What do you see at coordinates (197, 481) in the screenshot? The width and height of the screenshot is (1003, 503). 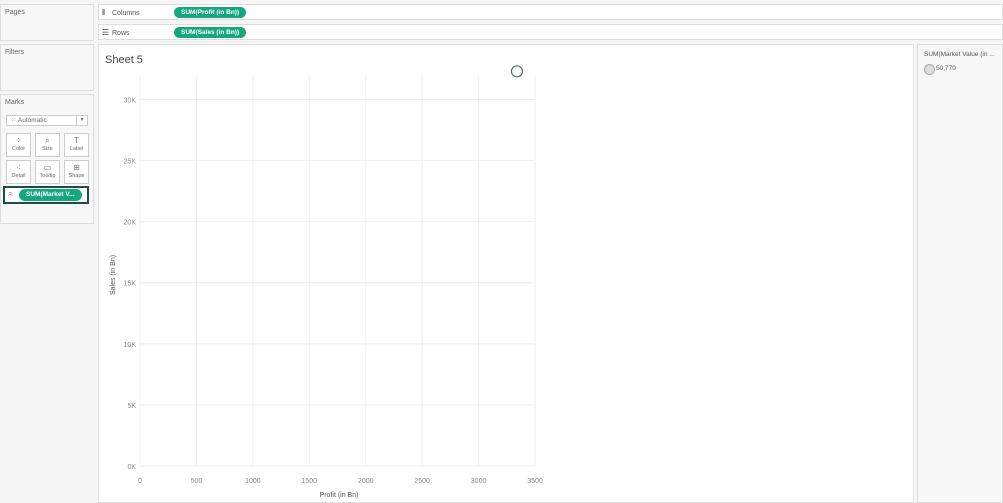 I see `x-tick-label: 500` at bounding box center [197, 481].